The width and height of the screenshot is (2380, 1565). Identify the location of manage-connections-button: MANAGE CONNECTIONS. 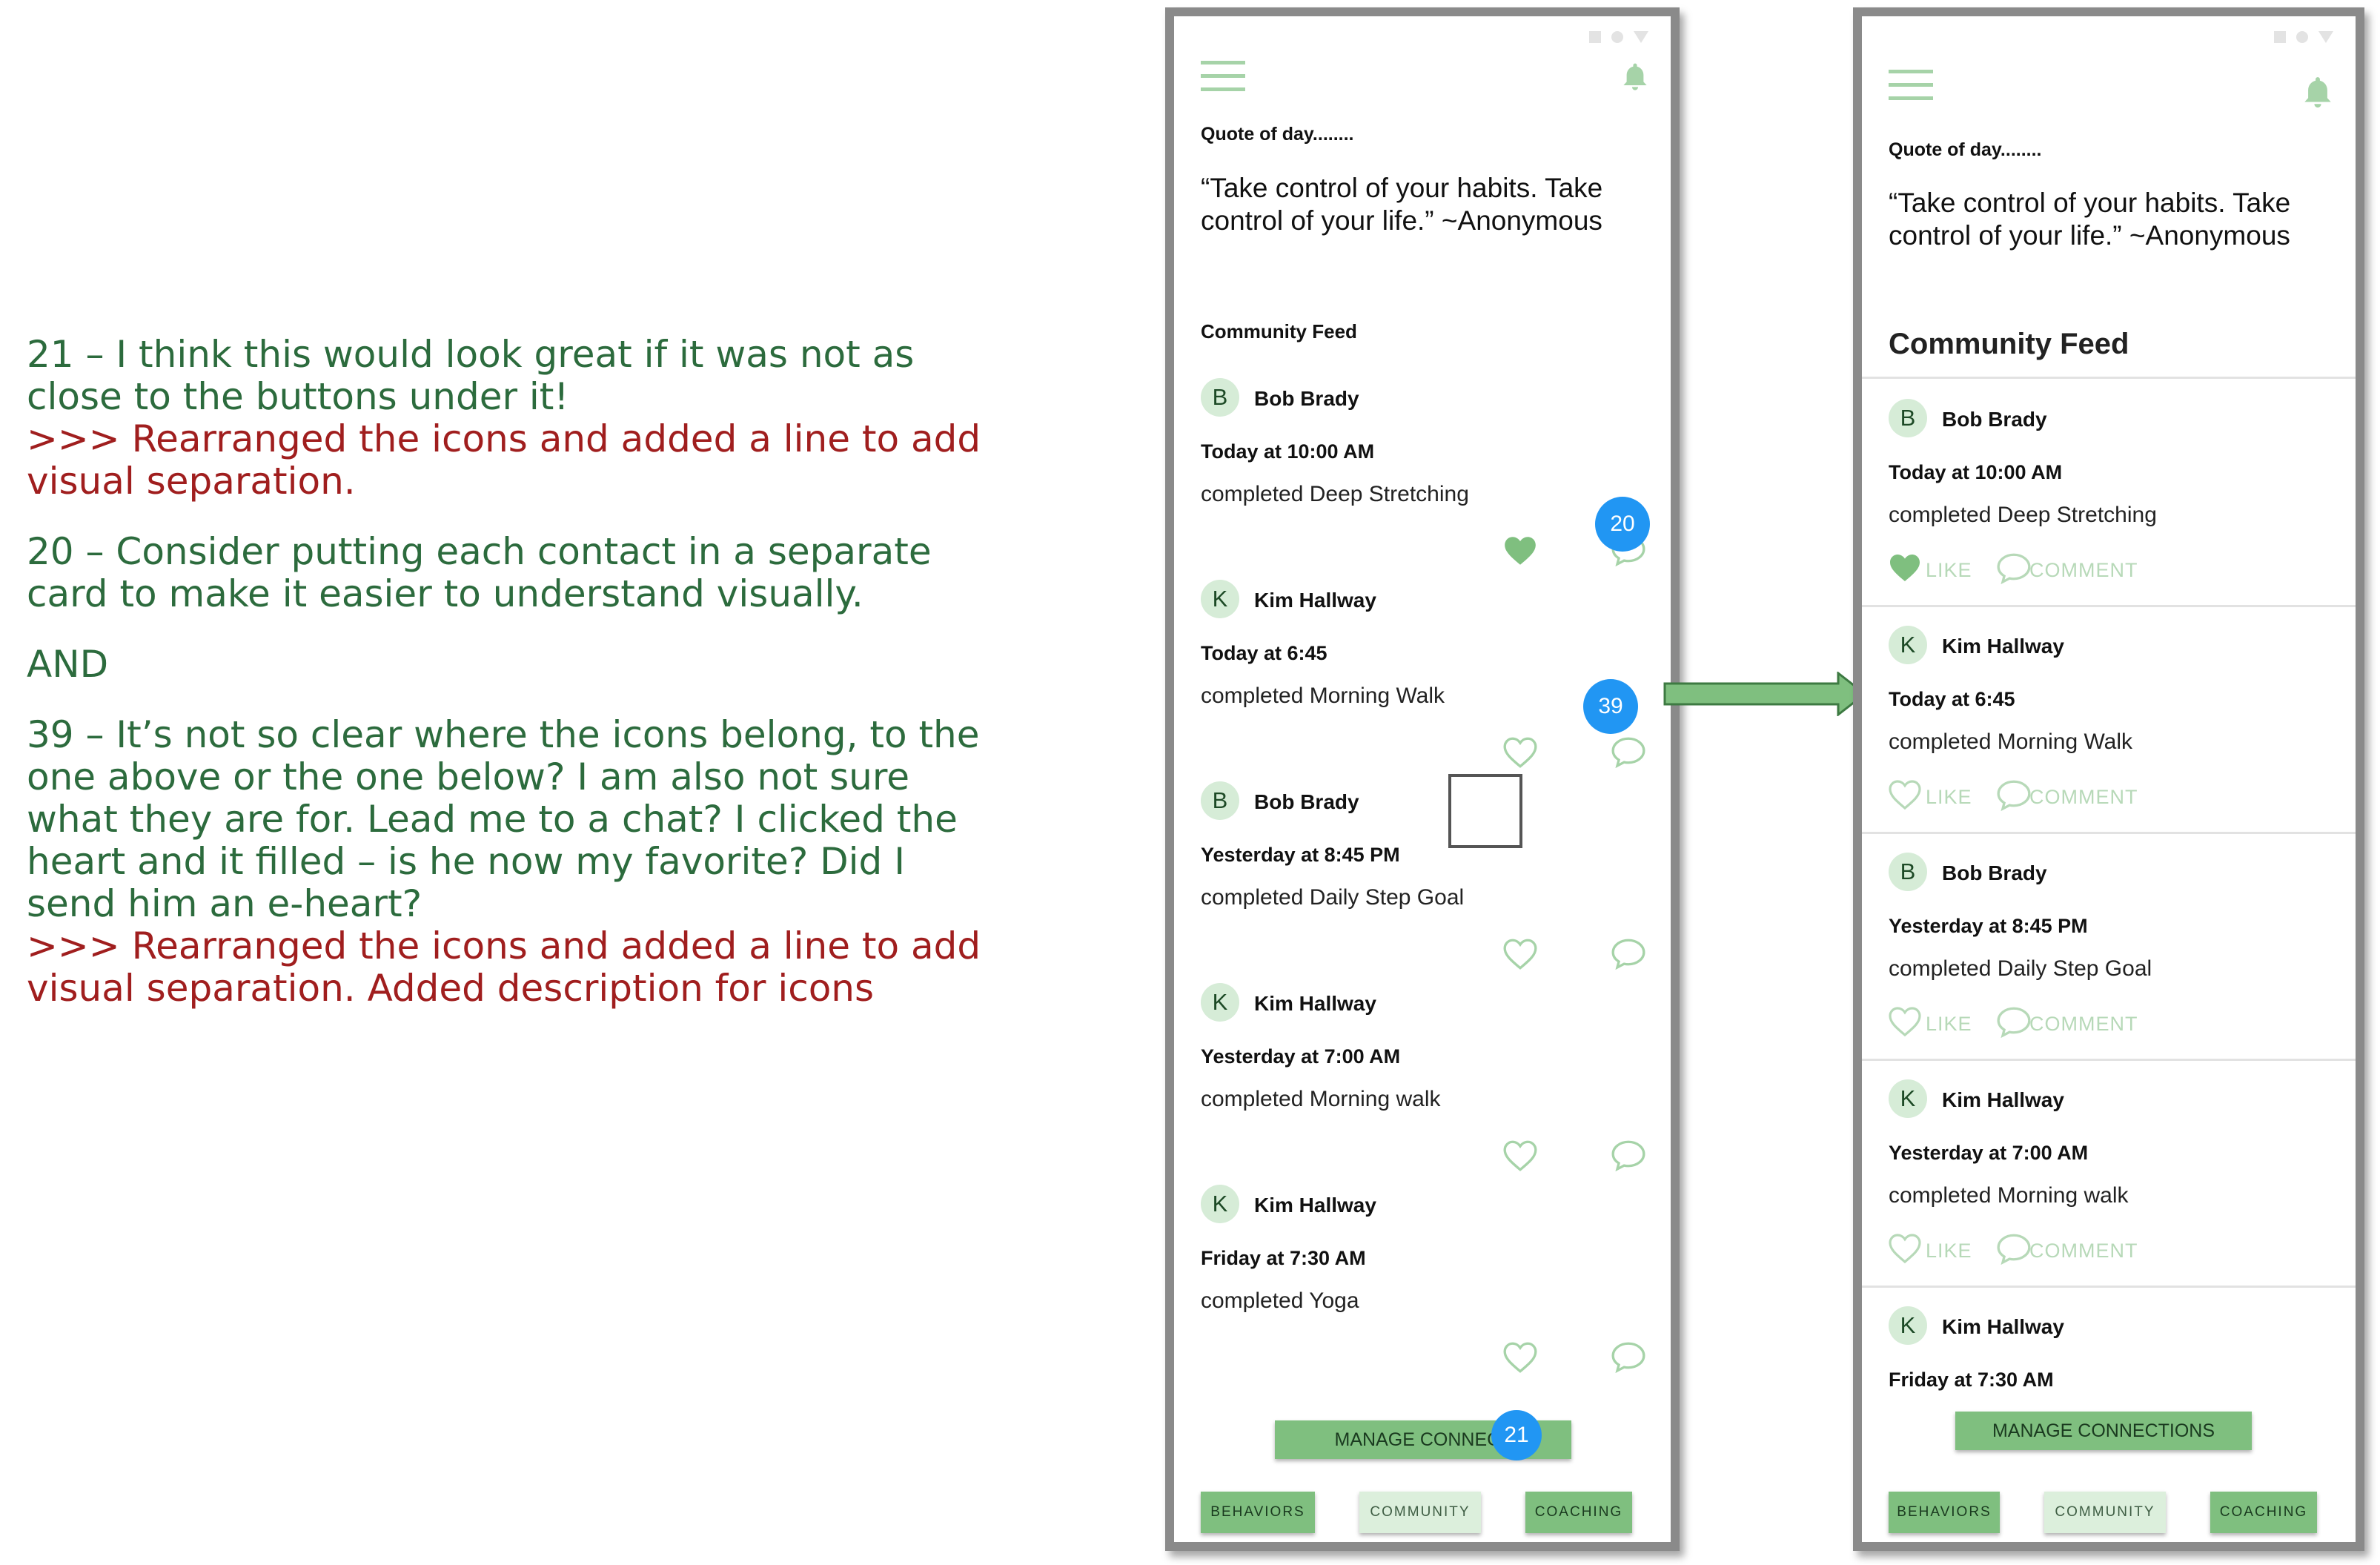
(2104, 1431).